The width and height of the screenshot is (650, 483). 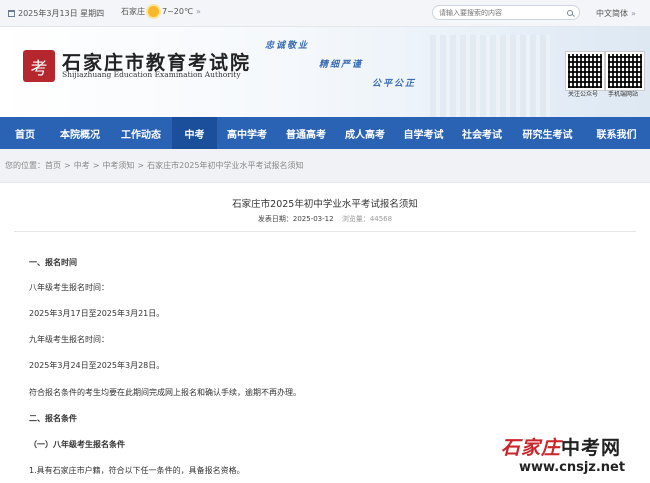 I want to click on nav-item-about: 本院概况, so click(x=80, y=133).